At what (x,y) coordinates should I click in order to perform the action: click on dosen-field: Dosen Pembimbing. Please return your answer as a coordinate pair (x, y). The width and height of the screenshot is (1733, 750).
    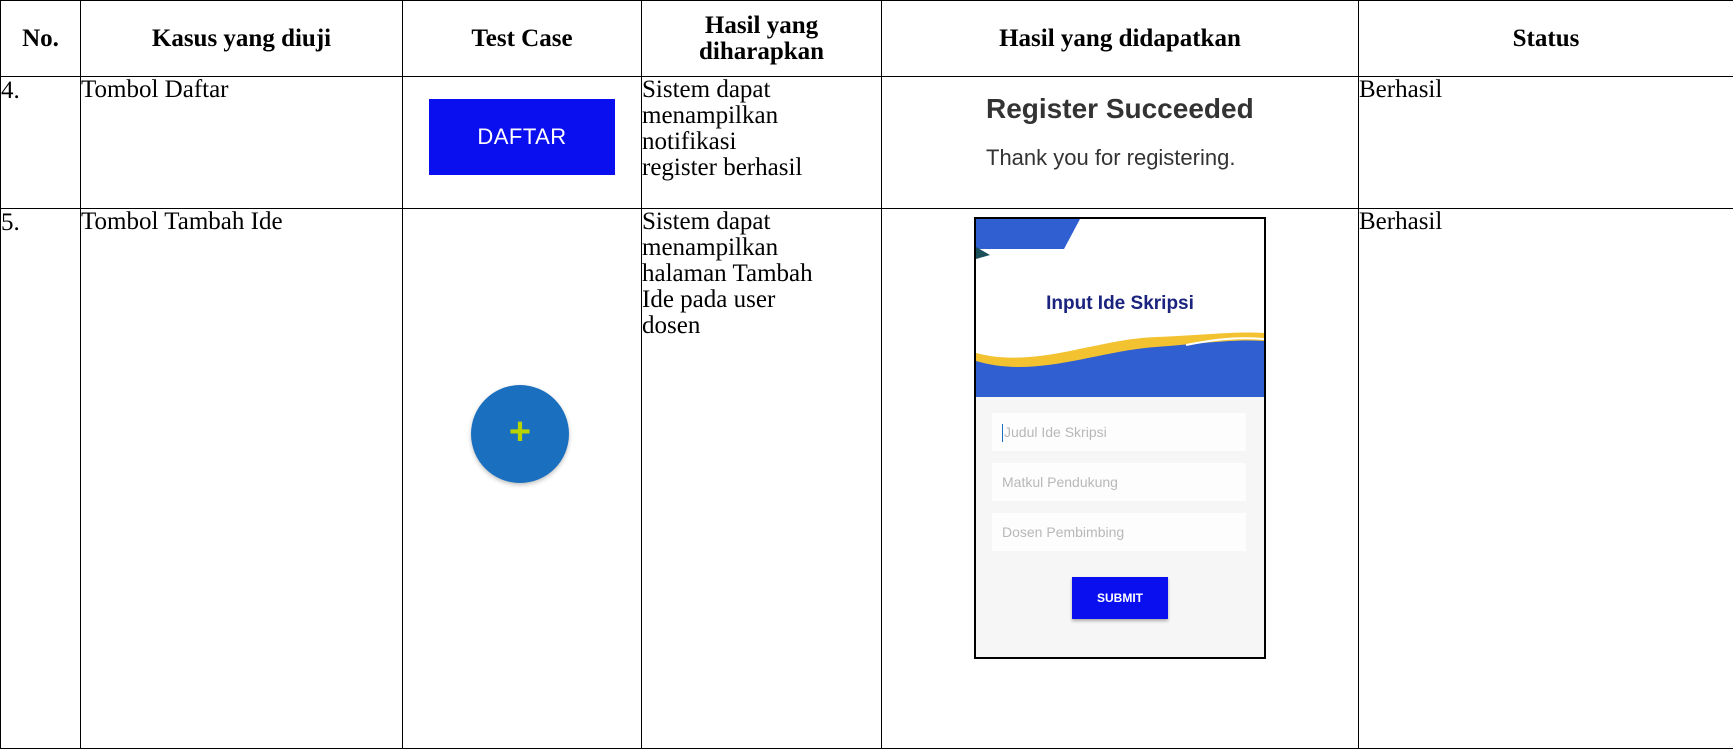
    Looking at the image, I should click on (1119, 532).